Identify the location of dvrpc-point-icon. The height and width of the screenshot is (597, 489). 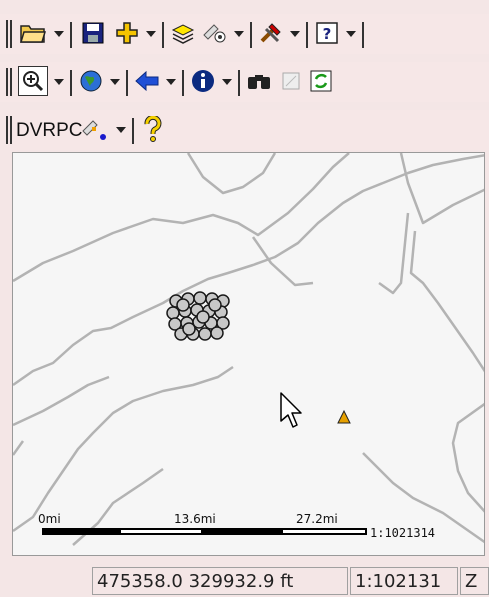
(95, 129).